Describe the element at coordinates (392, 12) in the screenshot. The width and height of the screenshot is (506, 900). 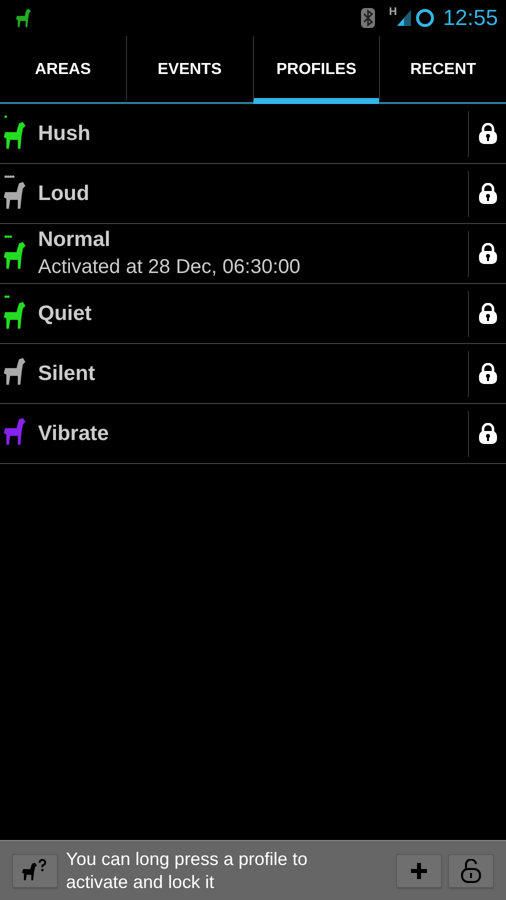
I see `network-type: H` at that location.